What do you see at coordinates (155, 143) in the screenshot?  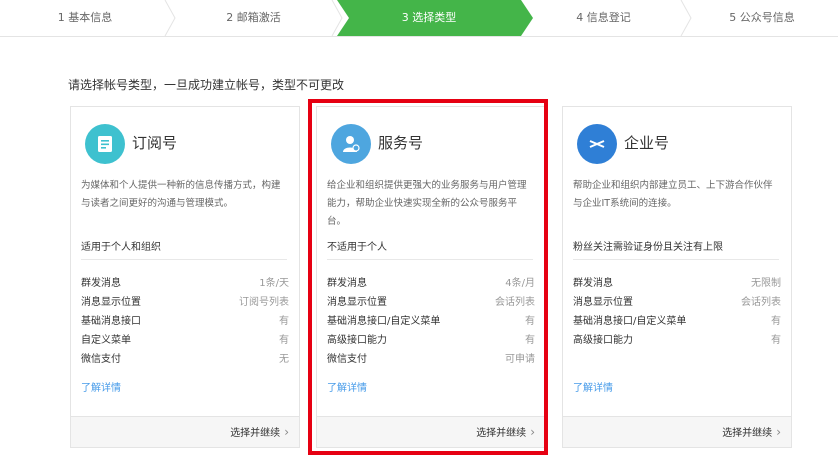 I see `card-title: 订阅号` at bounding box center [155, 143].